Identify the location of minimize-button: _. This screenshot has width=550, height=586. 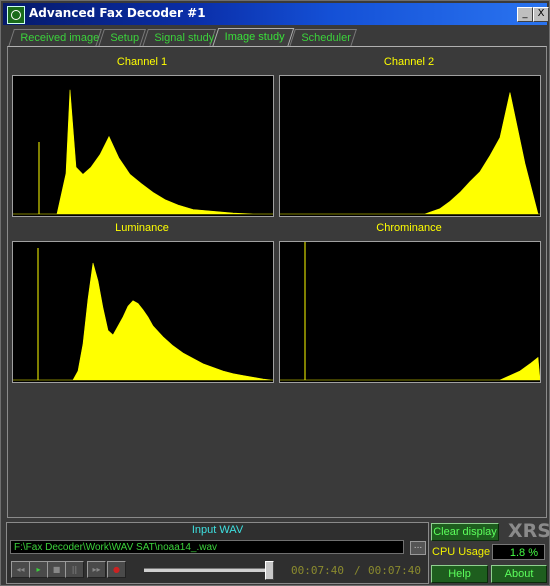
(525, 14).